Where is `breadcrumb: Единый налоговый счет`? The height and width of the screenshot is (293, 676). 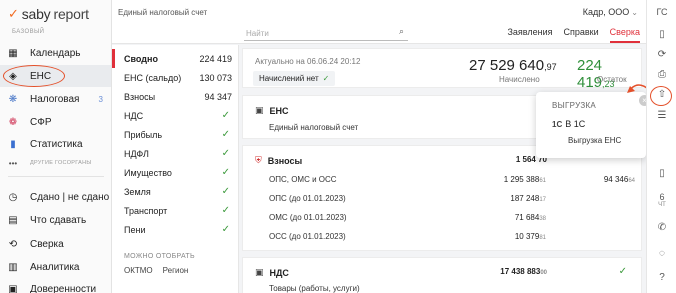 breadcrumb: Единый налоговый счет is located at coordinates (162, 12).